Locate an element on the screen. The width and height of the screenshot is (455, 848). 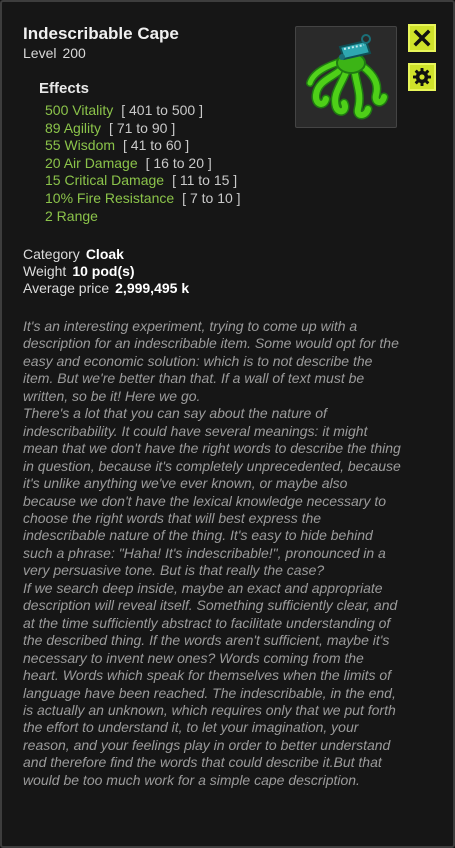
category-row: Category Cloak is located at coordinates (106, 254).